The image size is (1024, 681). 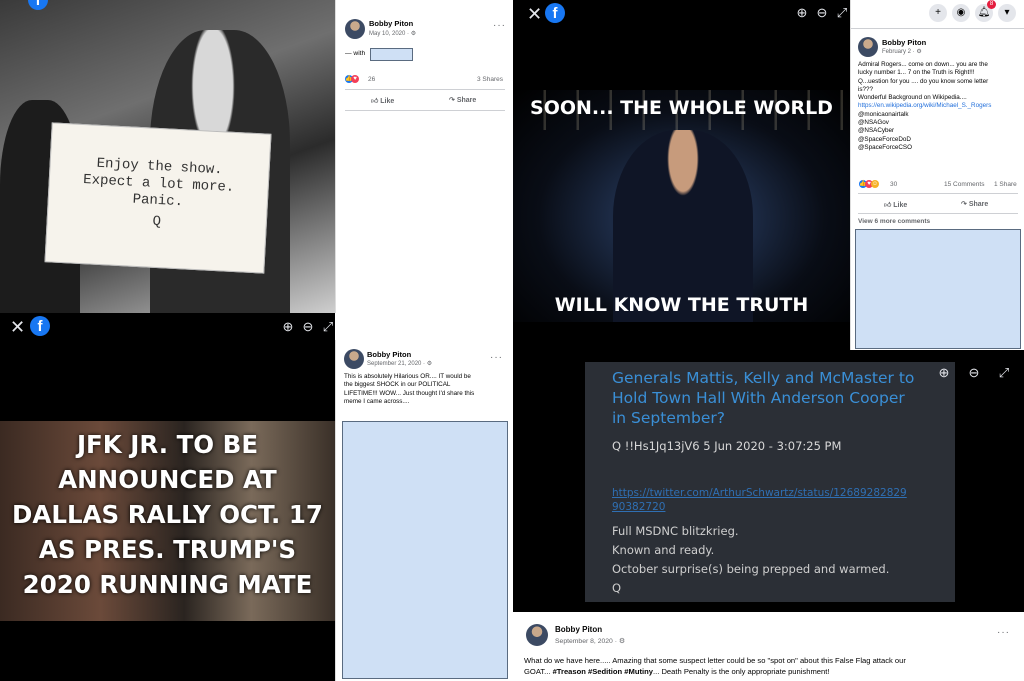 I want to click on share-count: 1 Share, so click(x=1005, y=184).